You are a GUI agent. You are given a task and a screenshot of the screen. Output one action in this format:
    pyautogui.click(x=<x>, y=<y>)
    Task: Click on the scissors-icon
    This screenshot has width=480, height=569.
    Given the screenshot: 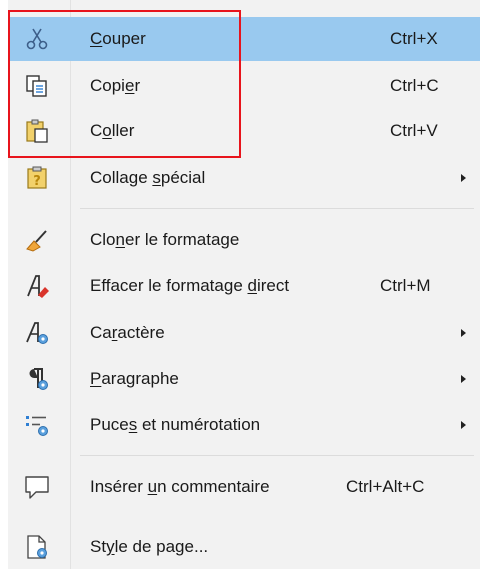 What is the action you would take?
    pyautogui.click(x=37, y=39)
    